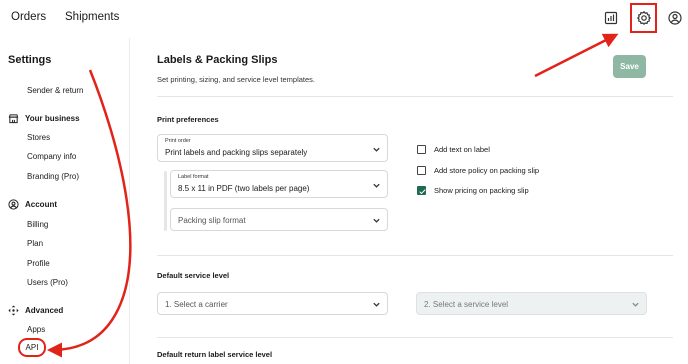 The height and width of the screenshot is (364, 688). I want to click on sidebar-section-label: Account, so click(41, 204).